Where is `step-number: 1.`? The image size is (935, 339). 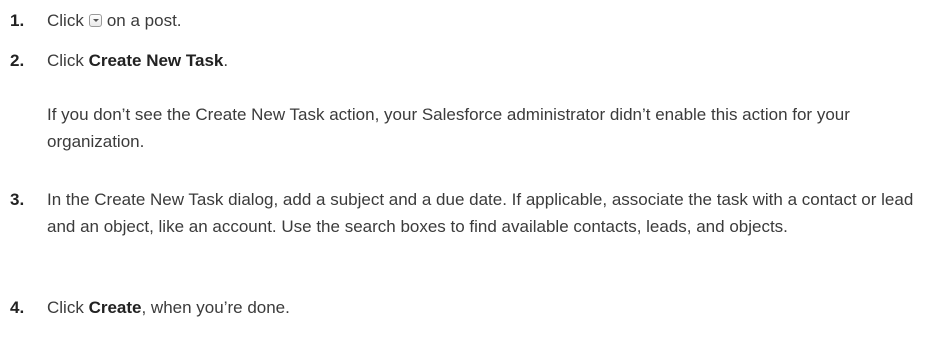 step-number: 1. is located at coordinates (17, 20).